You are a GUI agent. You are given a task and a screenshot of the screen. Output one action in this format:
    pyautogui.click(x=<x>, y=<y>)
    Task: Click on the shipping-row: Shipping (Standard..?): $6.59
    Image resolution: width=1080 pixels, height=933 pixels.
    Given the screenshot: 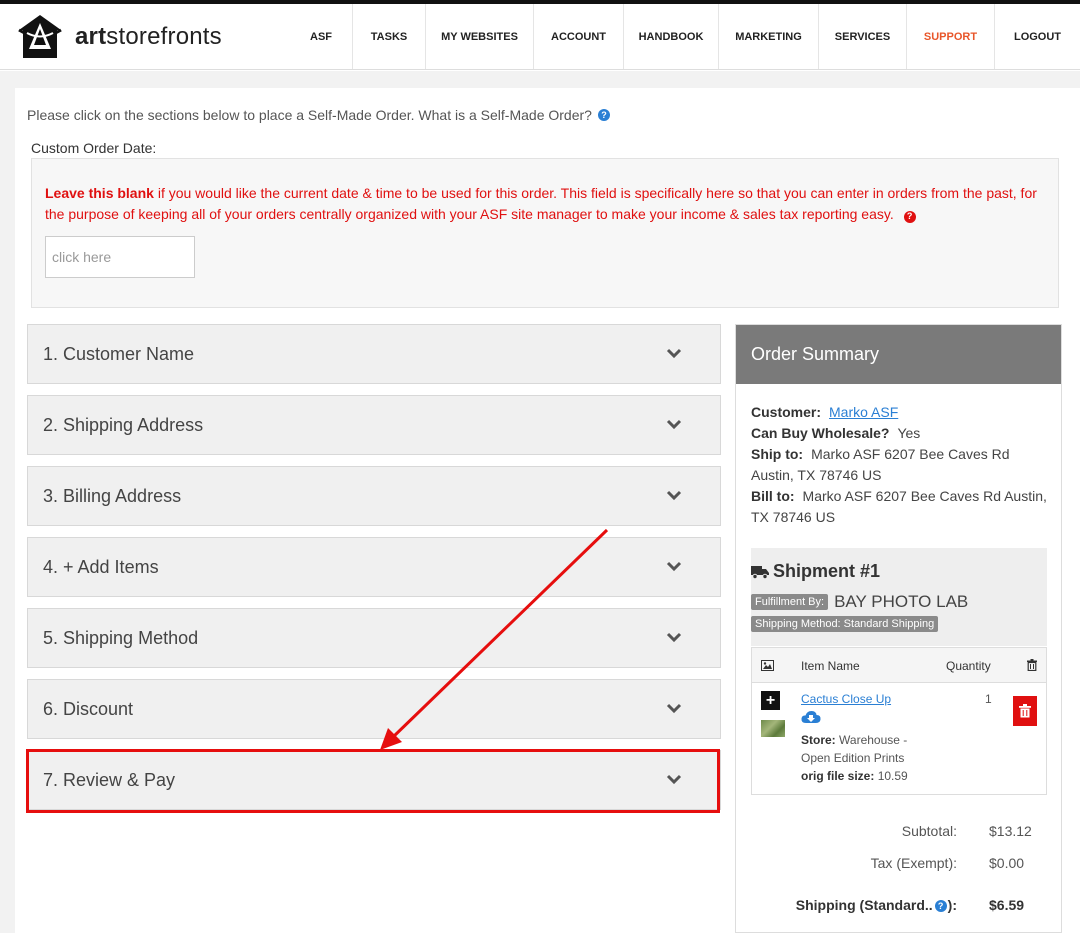 What is the action you would take?
    pyautogui.click(x=910, y=905)
    